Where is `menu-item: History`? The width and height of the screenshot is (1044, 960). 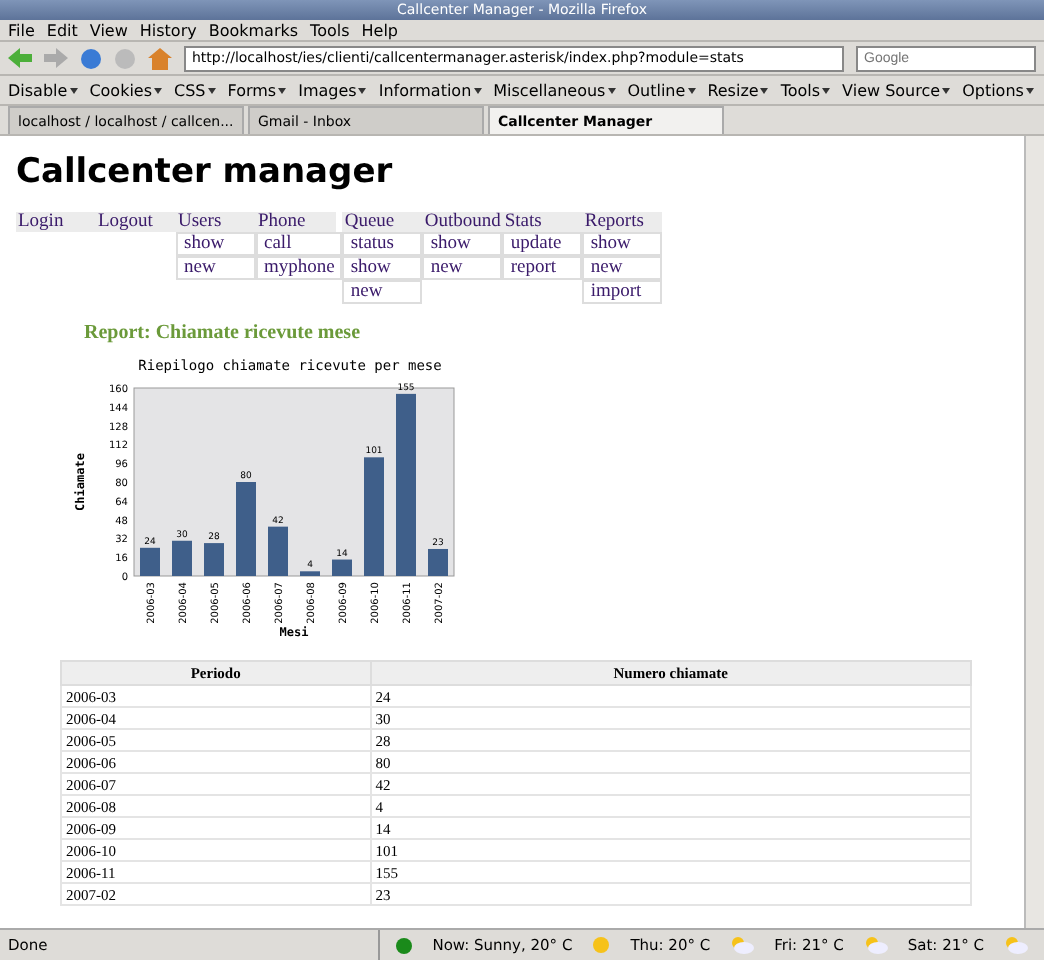
menu-item: History is located at coordinates (168, 30).